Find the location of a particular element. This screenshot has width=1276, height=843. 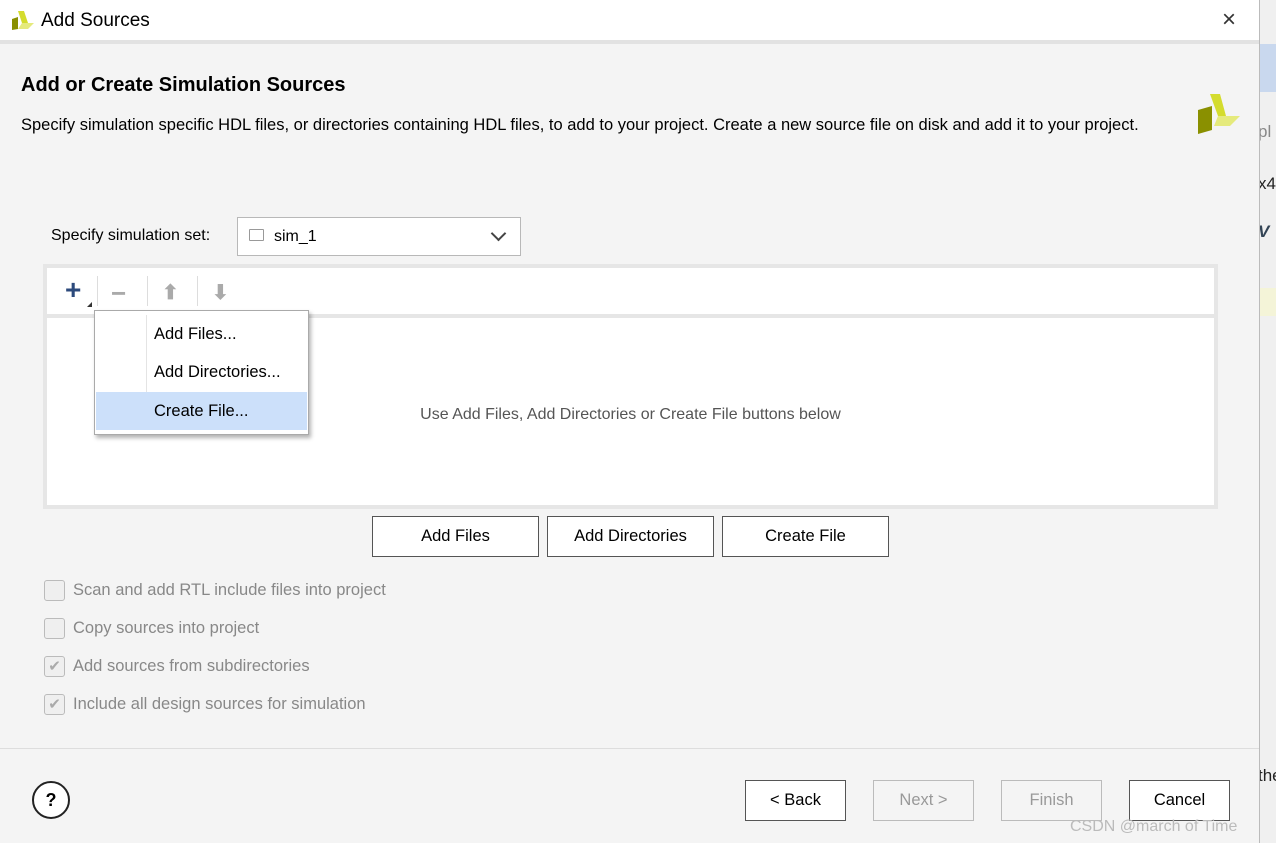

add-files-button: Add Files is located at coordinates (455, 536).